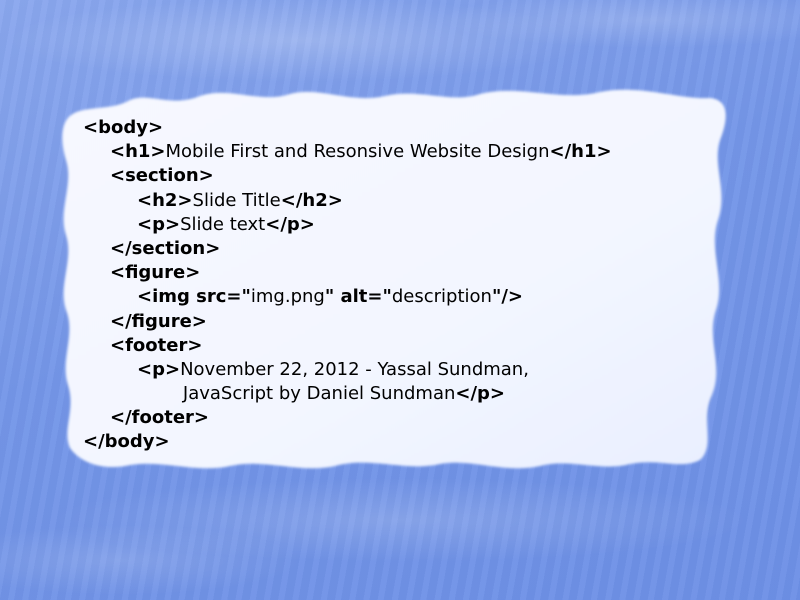  What do you see at coordinates (165, 200) in the screenshot?
I see `code-tag: <h2>` at bounding box center [165, 200].